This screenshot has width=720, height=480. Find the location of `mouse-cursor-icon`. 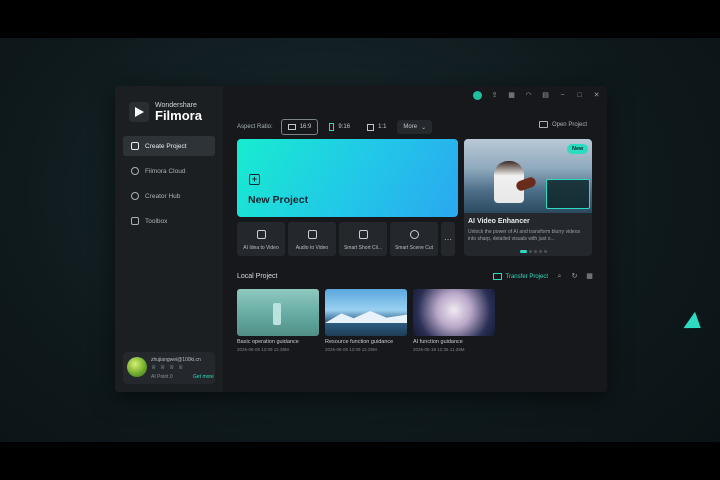

mouse-cursor-icon is located at coordinates (695, 324).